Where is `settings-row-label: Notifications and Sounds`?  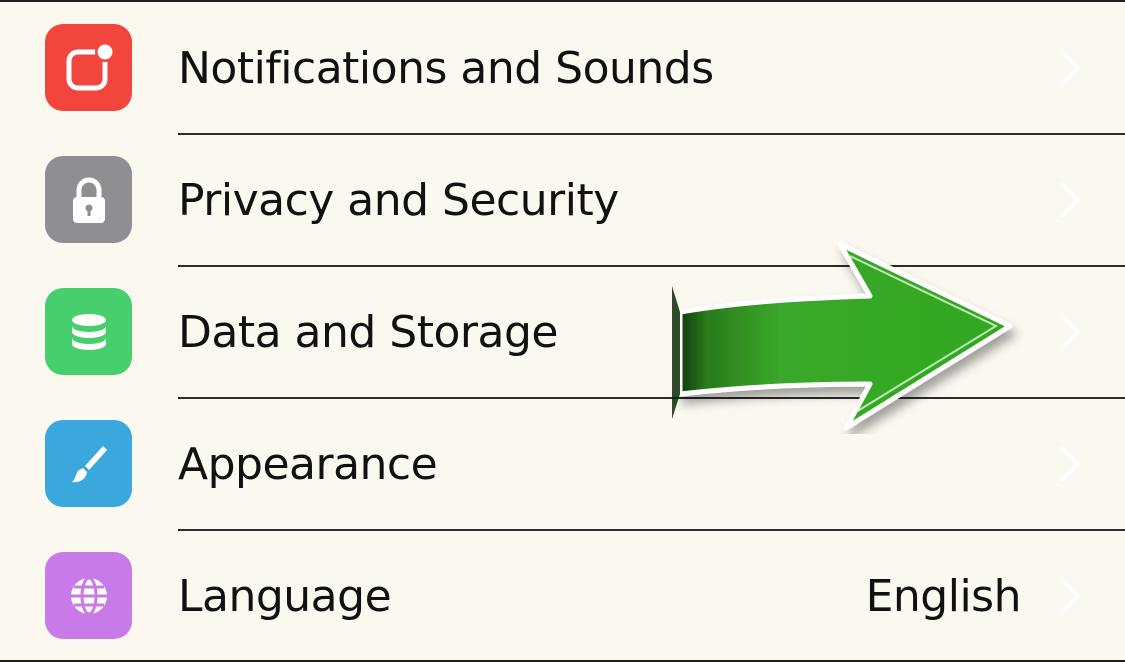
settings-row-label: Notifications and Sounds is located at coordinates (446, 68).